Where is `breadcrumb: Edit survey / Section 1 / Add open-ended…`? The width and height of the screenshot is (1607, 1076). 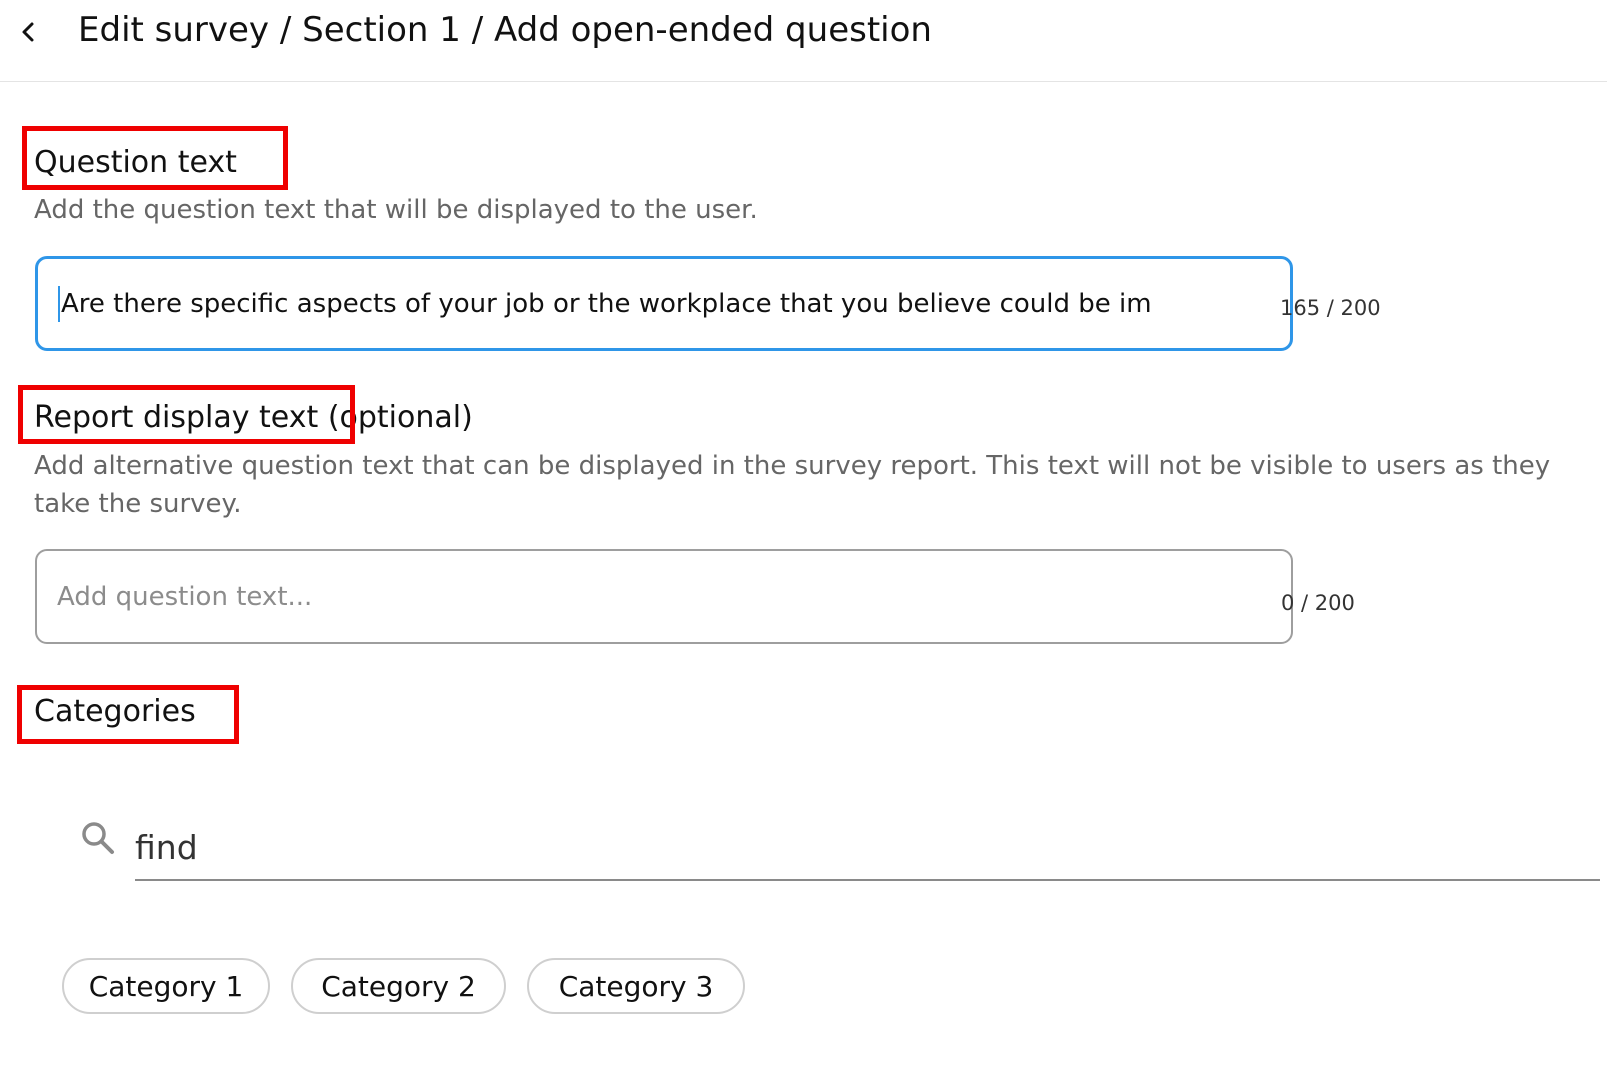 breadcrumb: Edit survey / Section 1 / Add open-ended… is located at coordinates (505, 30).